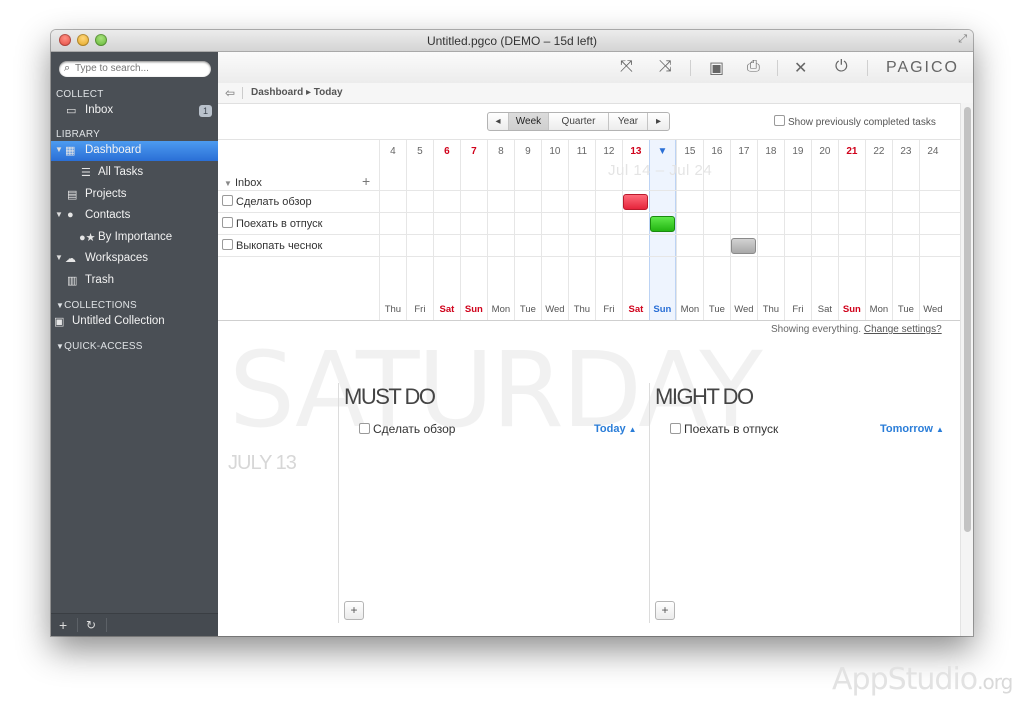 The width and height of the screenshot is (1024, 707). What do you see at coordinates (855, 121) in the screenshot?
I see `show-completed-option: Show previously completed tasks` at bounding box center [855, 121].